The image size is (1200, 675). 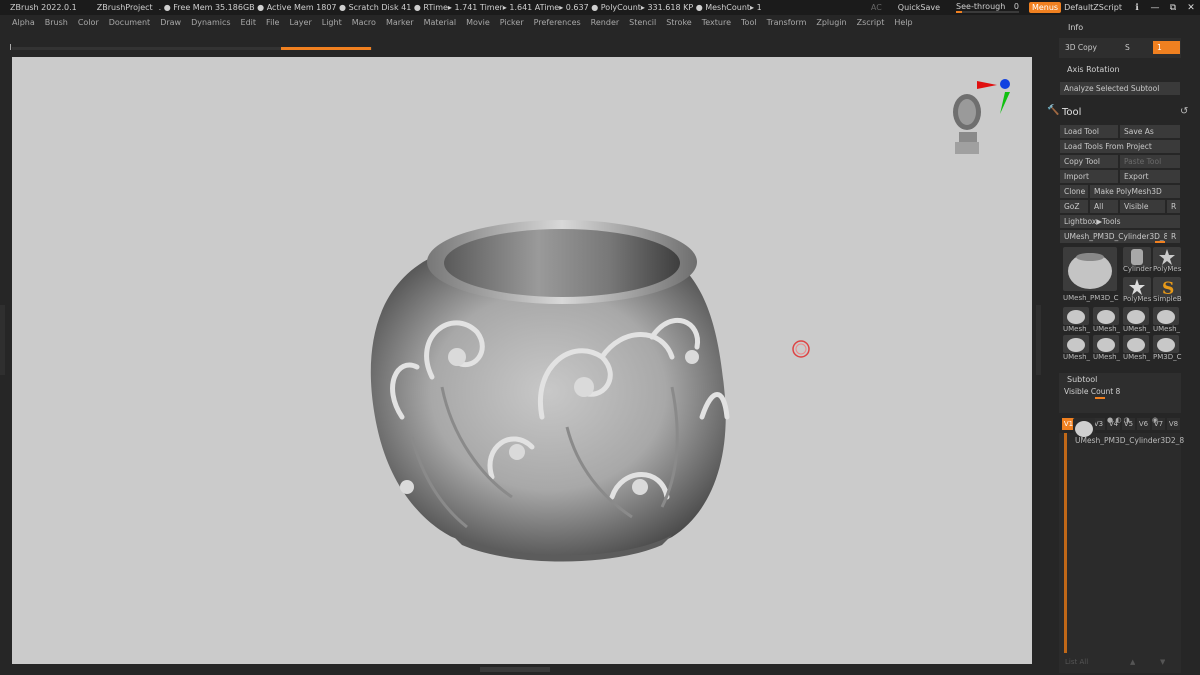 What do you see at coordinates (987, 7) in the screenshot?
I see `seethrough-slider: See-through 0` at bounding box center [987, 7].